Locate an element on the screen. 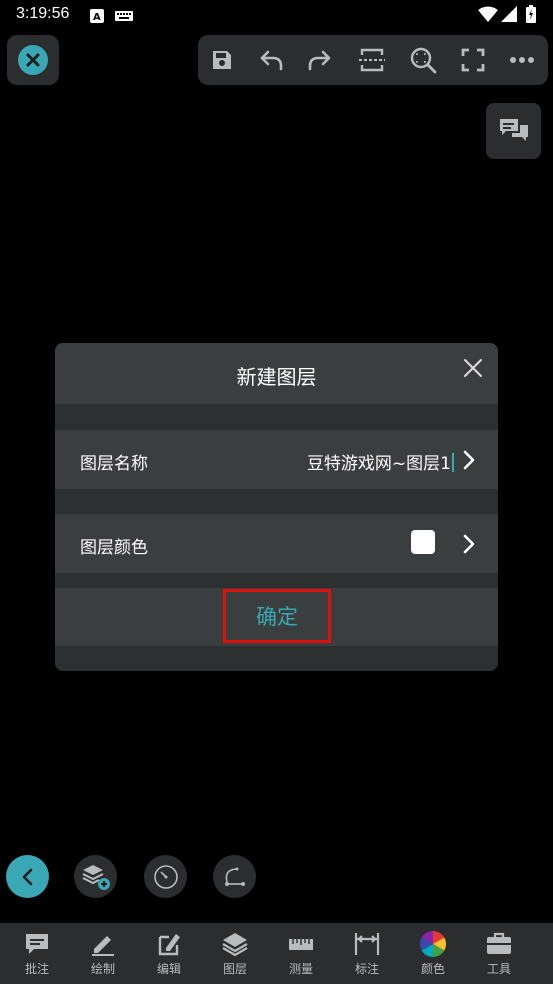 The image size is (553, 984). compass-button is located at coordinates (165, 876).